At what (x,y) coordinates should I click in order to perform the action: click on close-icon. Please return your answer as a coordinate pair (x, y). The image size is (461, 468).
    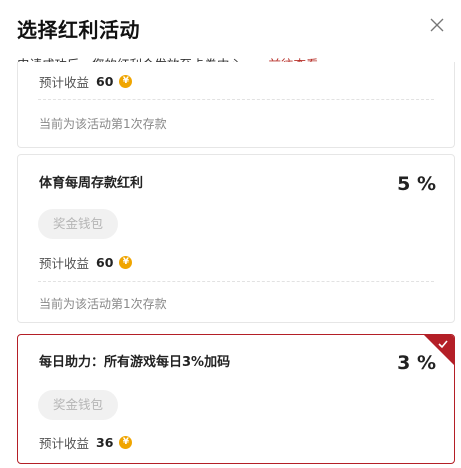
    Looking at the image, I should click on (437, 25).